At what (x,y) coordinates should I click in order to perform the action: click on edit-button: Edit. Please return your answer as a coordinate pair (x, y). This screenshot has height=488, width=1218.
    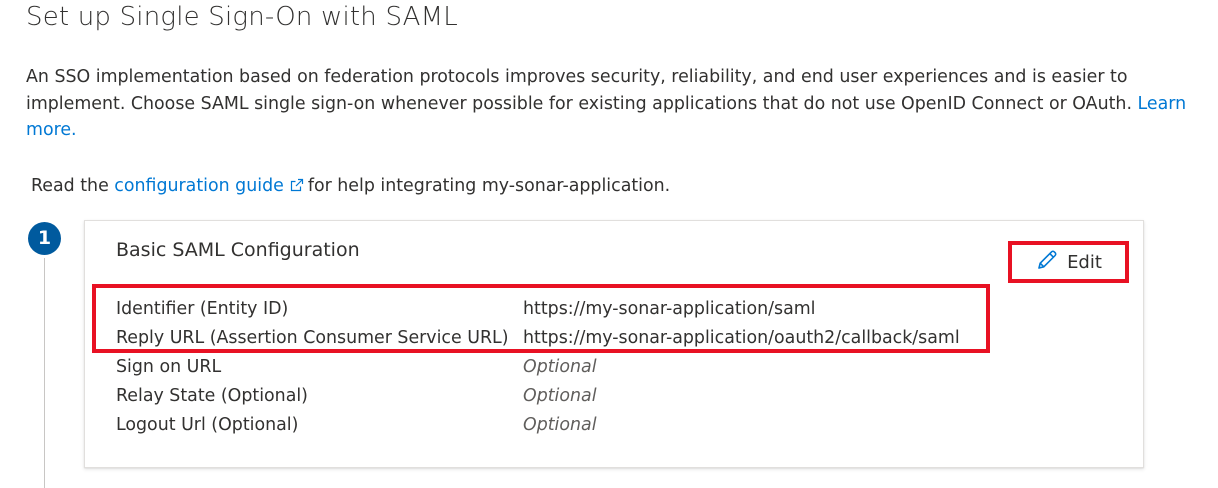
    Looking at the image, I should click on (1068, 262).